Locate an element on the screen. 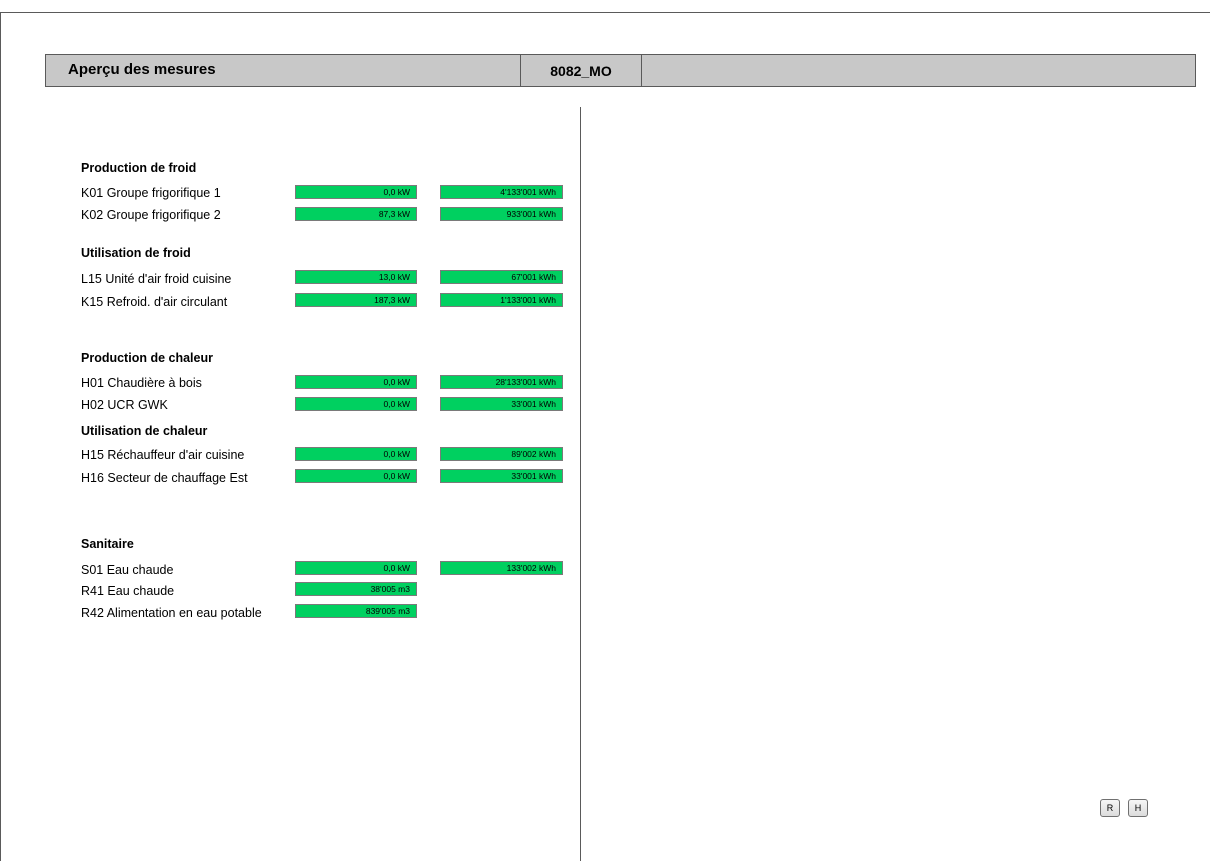 This screenshot has width=1210, height=861. volume-value-r41: 38'005 m3 is located at coordinates (356, 589).